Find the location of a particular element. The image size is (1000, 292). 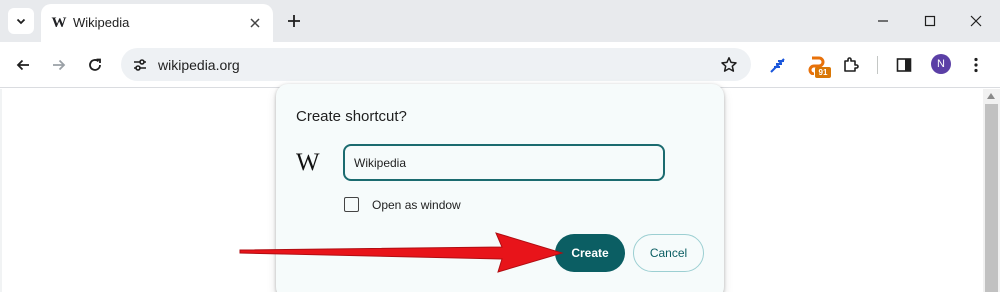

minimize-icon is located at coordinates (883, 21).